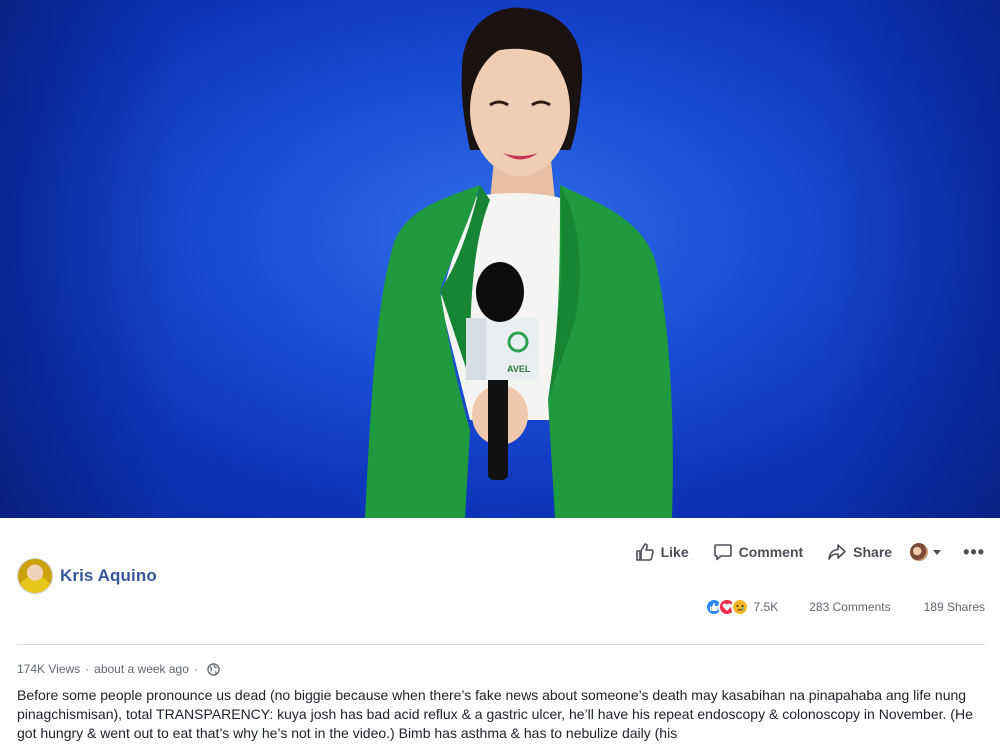 The height and width of the screenshot is (750, 1000). I want to click on profile-photo-icon, so click(919, 552).